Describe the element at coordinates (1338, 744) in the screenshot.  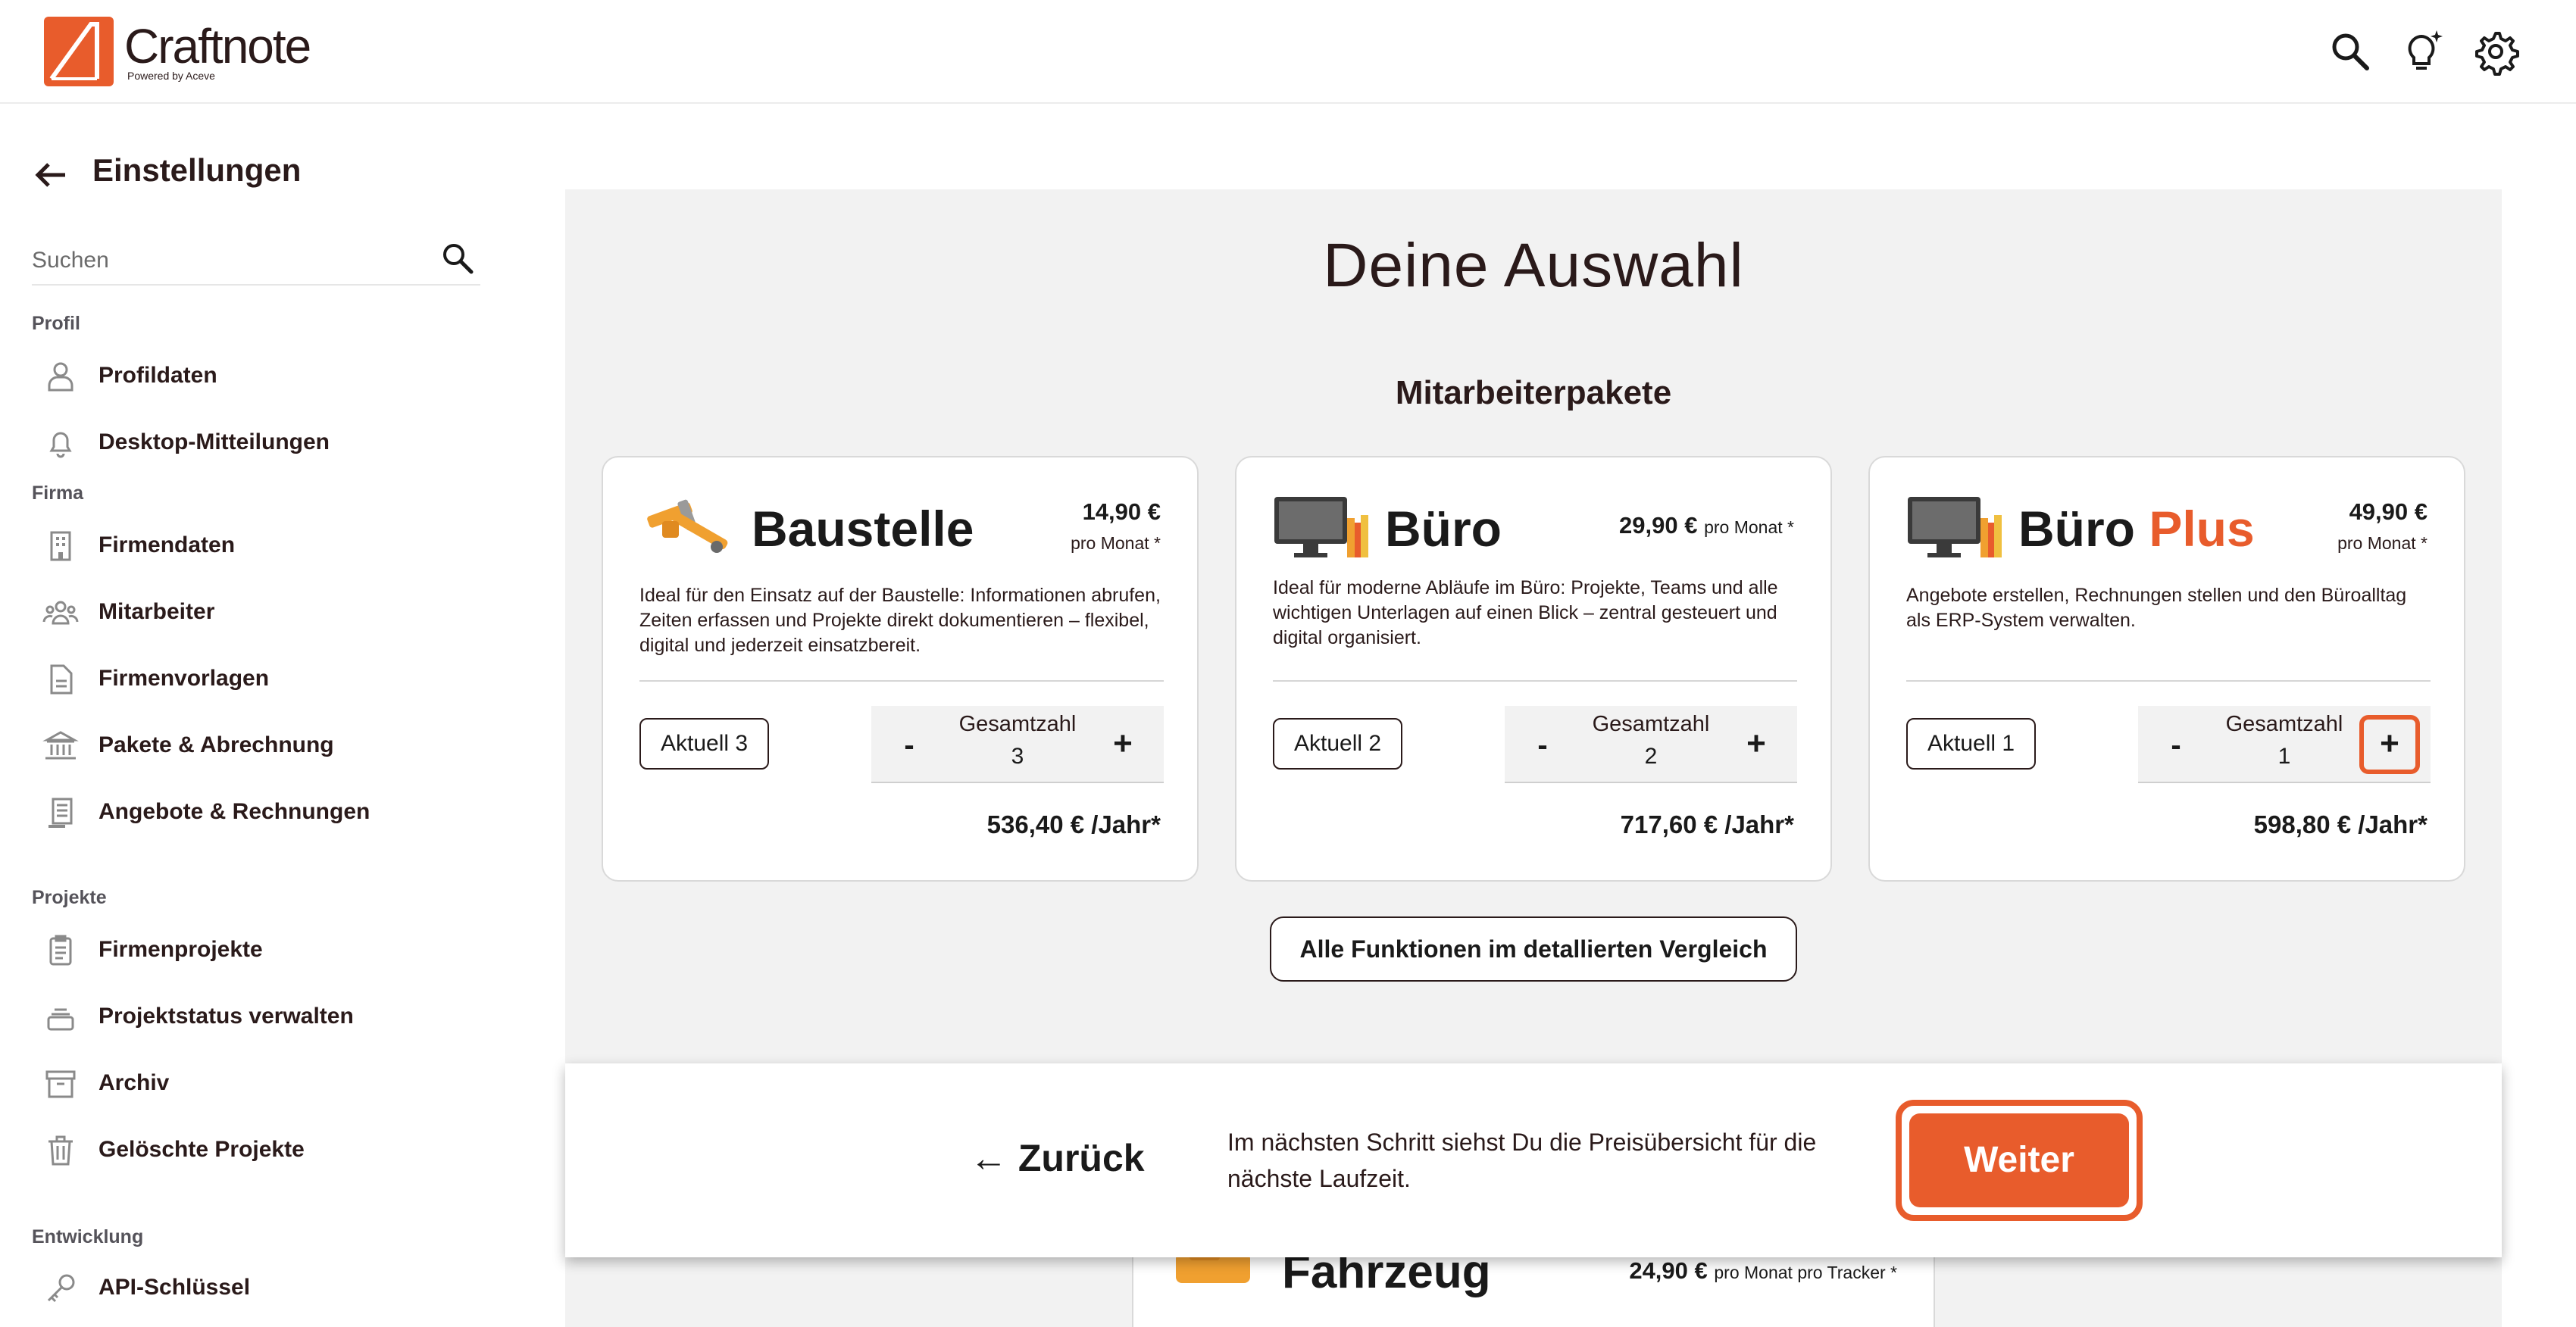
I see `current-count-badge: Aktuell 2` at that location.